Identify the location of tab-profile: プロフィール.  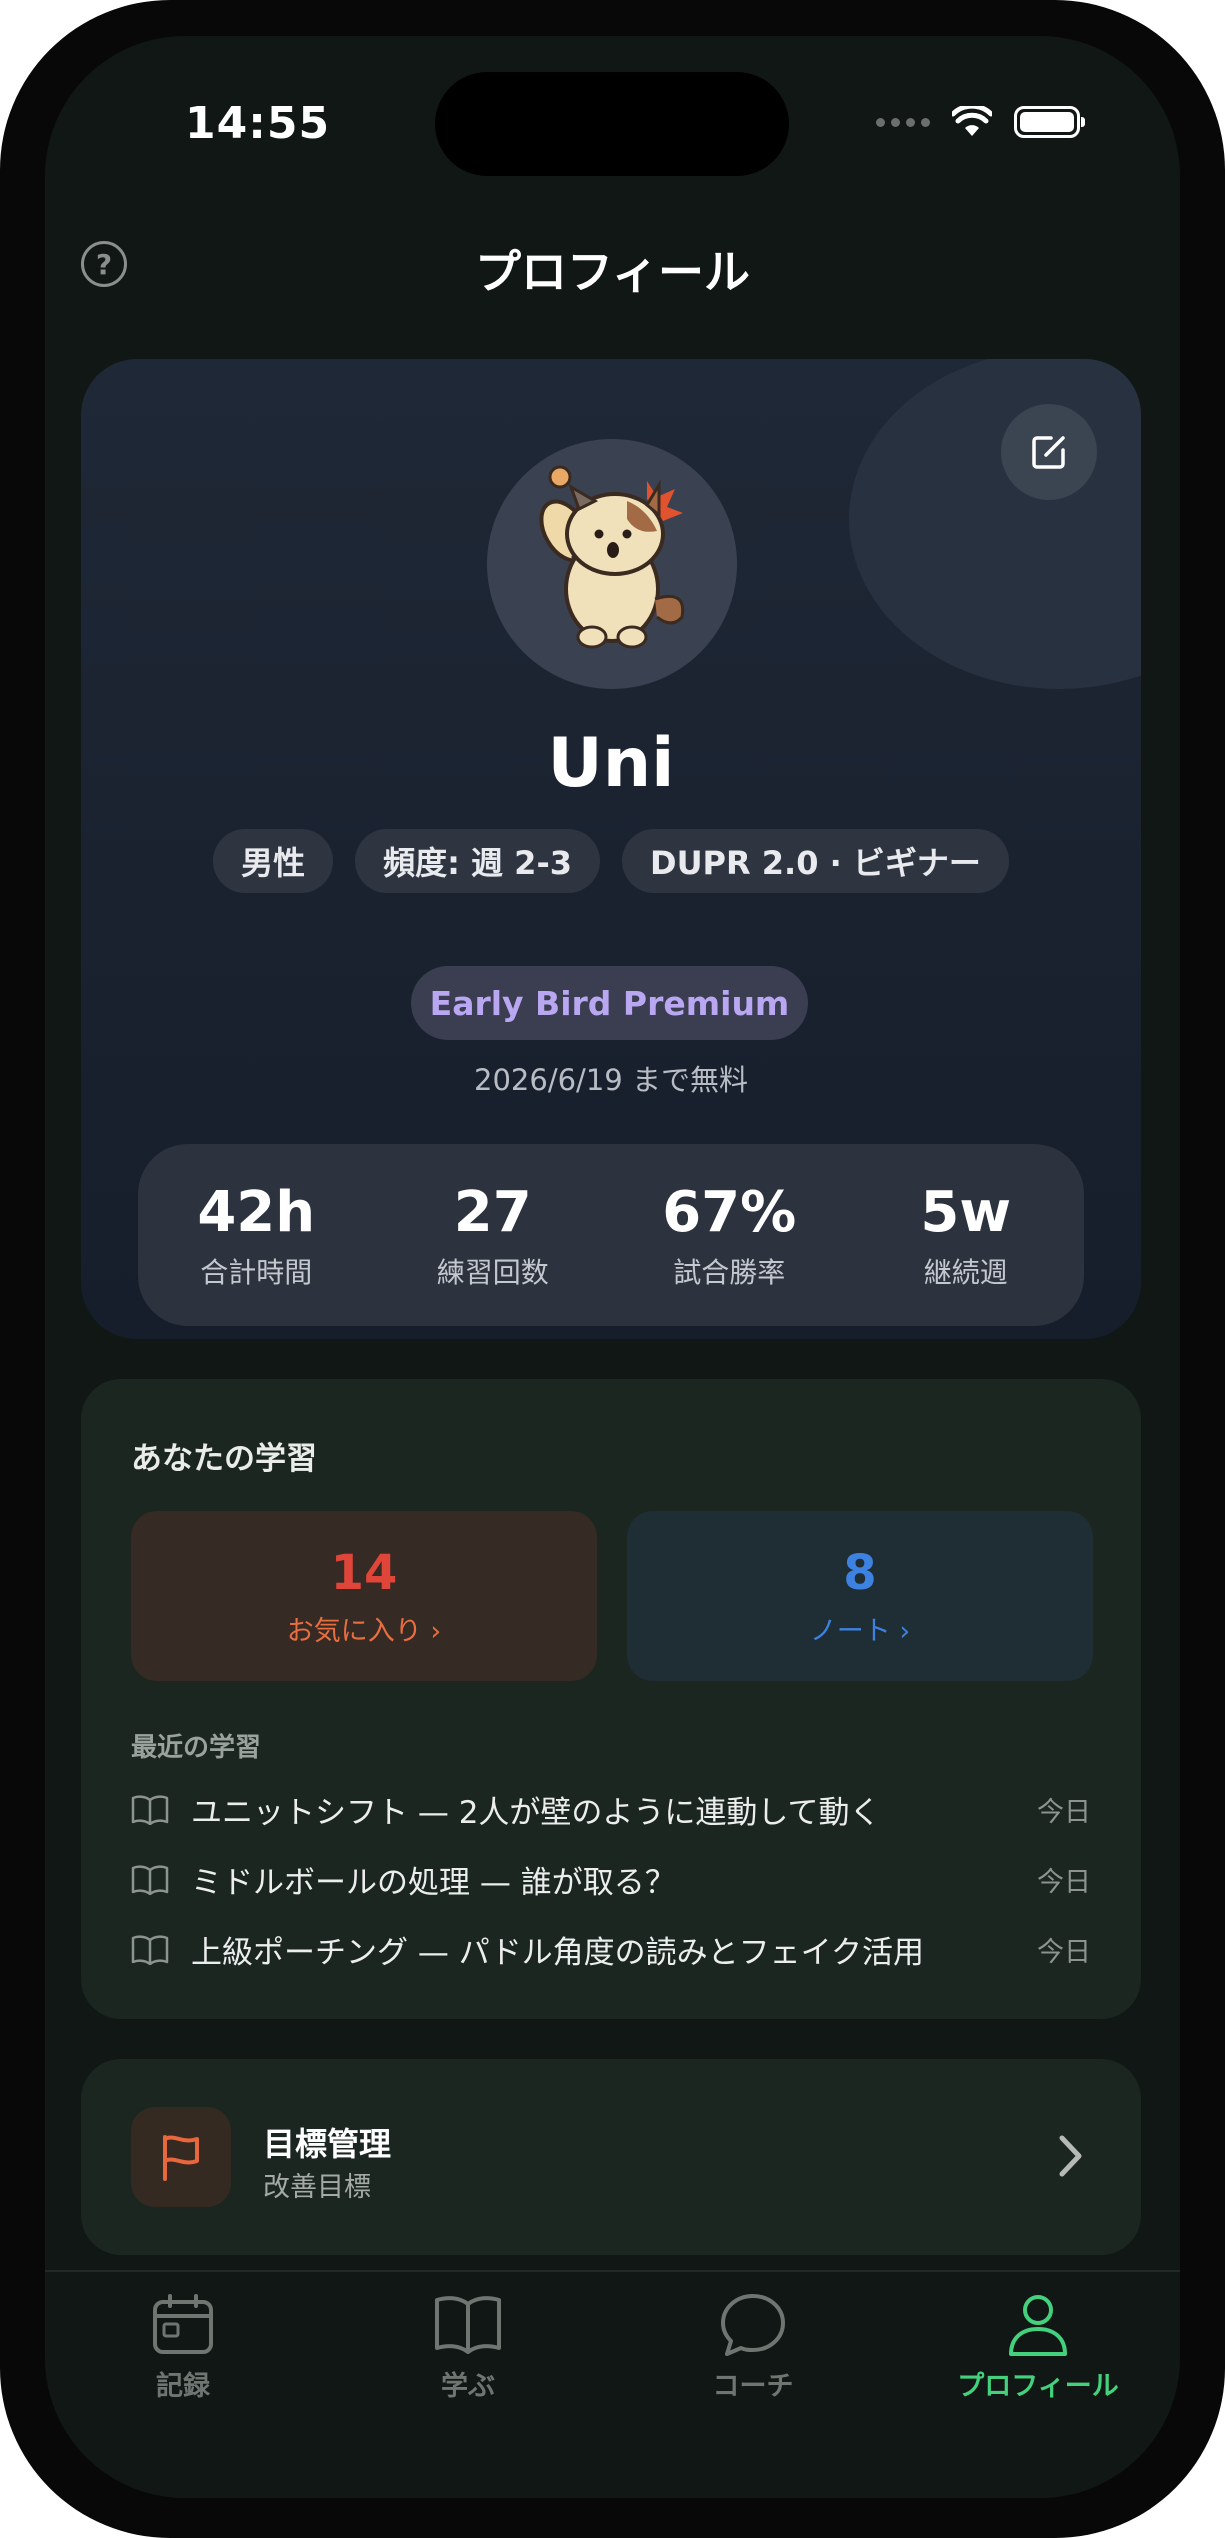
(1038, 2347).